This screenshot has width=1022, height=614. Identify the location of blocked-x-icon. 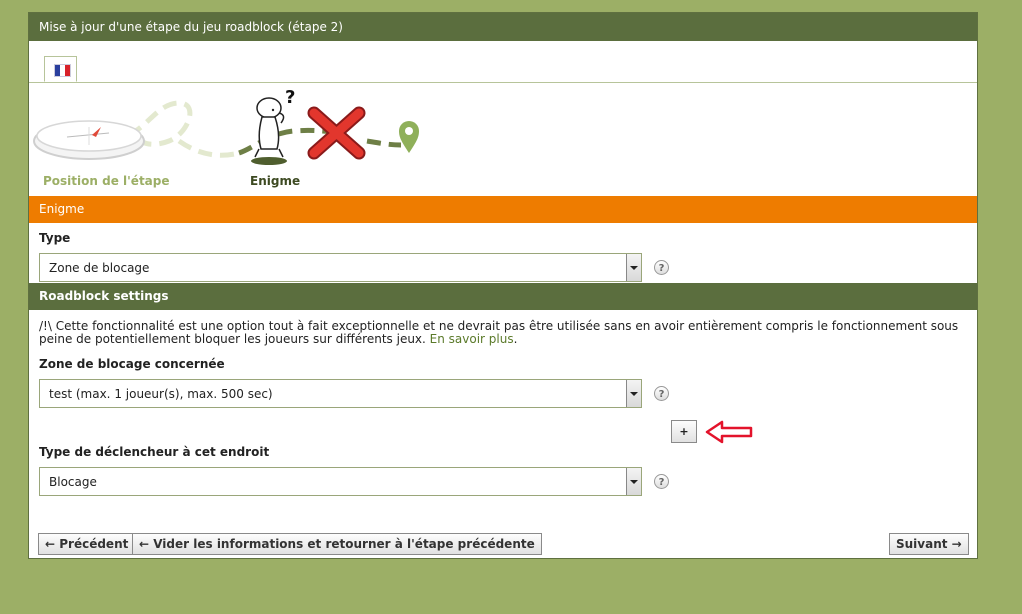
(336, 133).